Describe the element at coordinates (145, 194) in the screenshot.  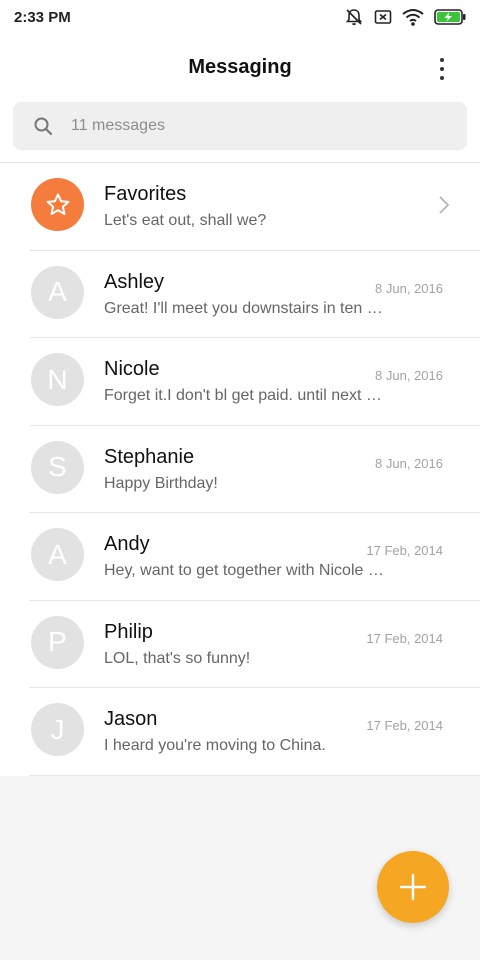
I see `favorites-label: Favorites` at that location.